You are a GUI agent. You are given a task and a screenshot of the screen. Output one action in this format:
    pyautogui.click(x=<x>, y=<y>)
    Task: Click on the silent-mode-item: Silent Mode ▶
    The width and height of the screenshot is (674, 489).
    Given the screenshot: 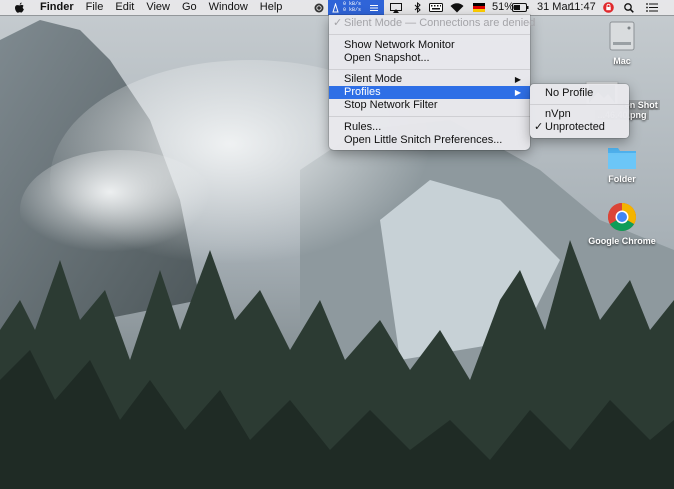 What is the action you would take?
    pyautogui.click(x=429, y=79)
    